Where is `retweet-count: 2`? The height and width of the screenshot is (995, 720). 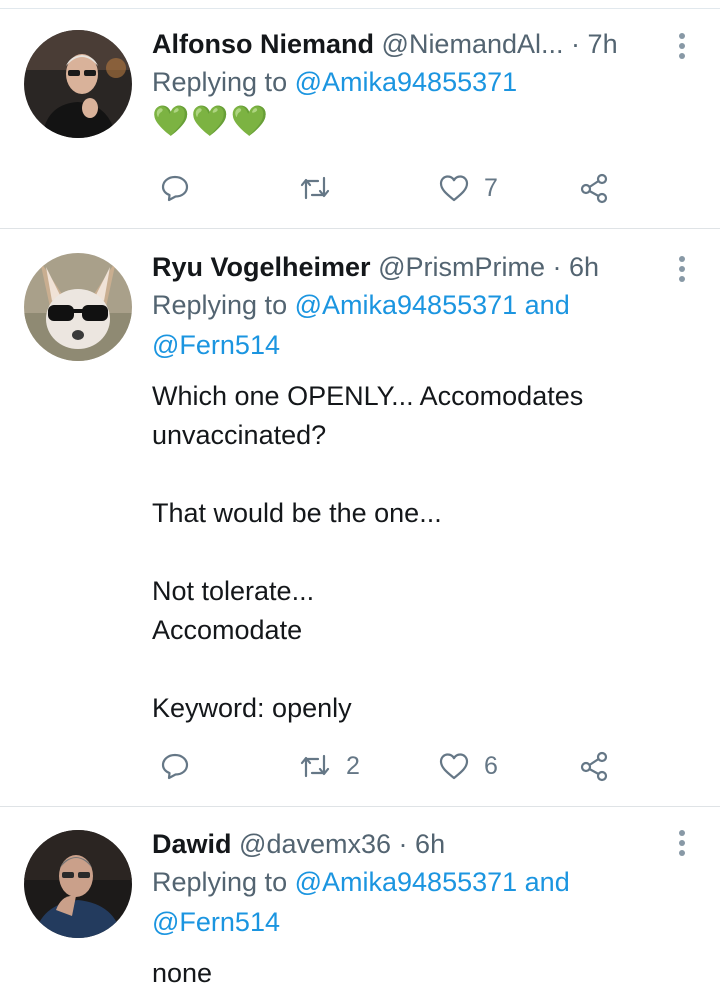 retweet-count: 2 is located at coordinates (353, 765).